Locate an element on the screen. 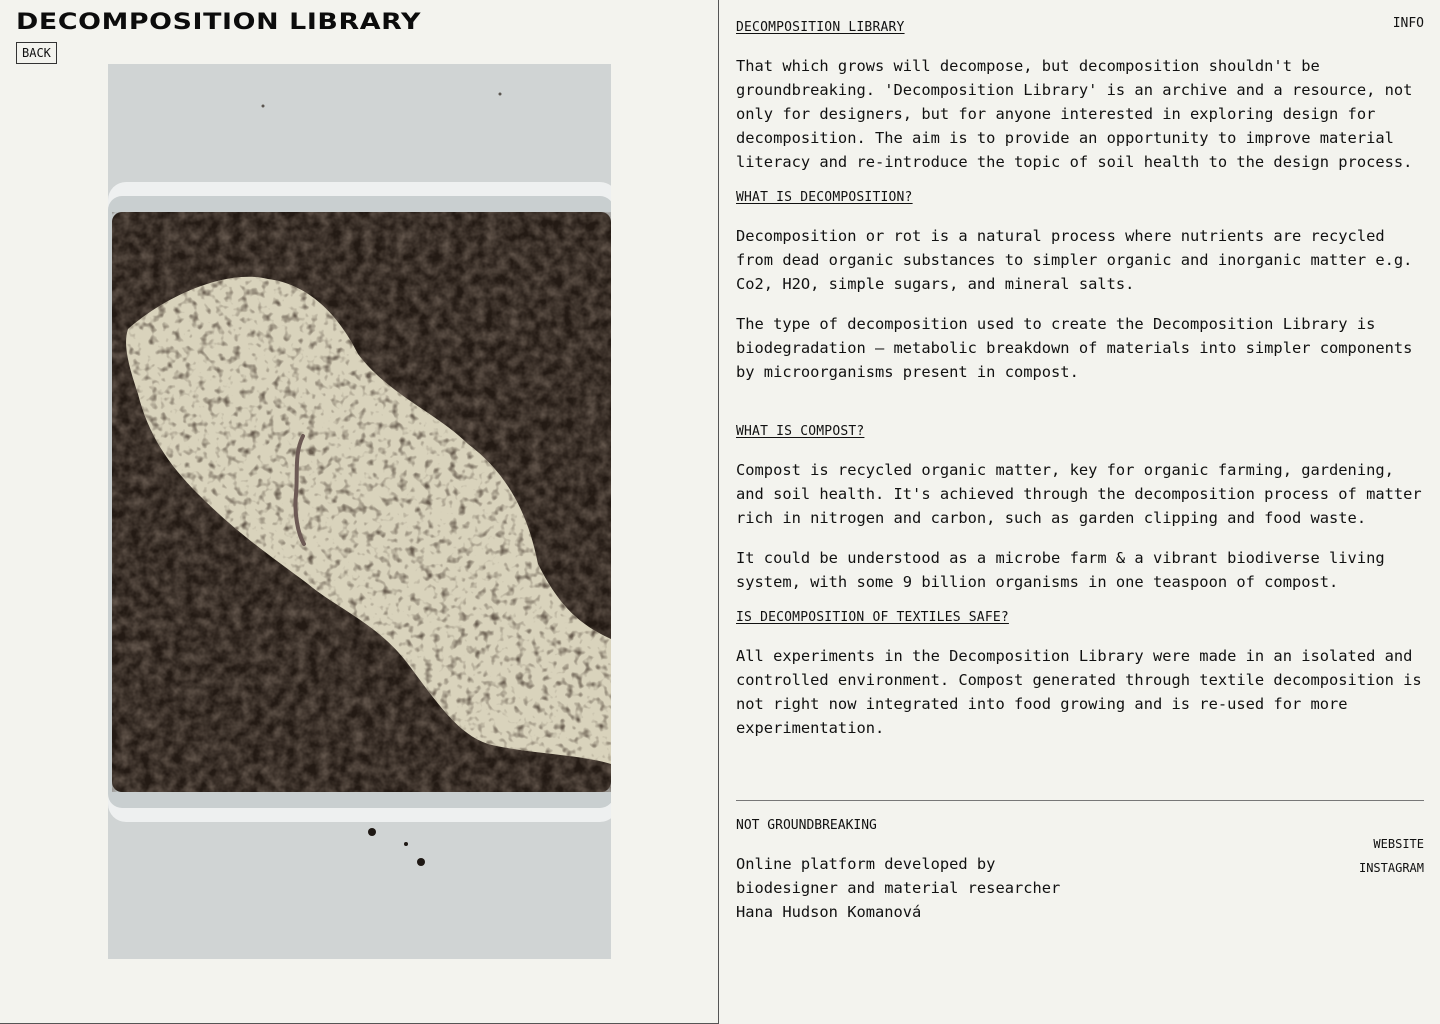 The height and width of the screenshot is (1024, 1440). site-title: DECOMPOSITION LIBRARY is located at coordinates (218, 22).